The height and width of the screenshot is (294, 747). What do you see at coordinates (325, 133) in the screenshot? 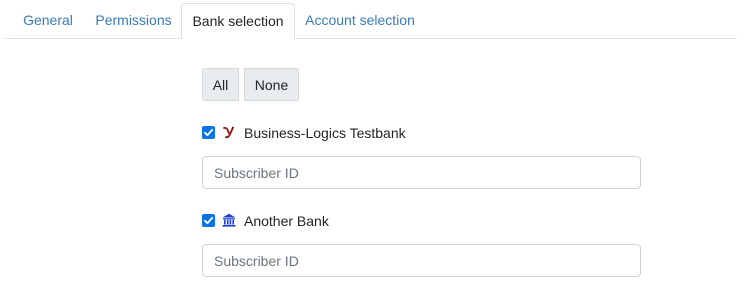
I see `bank-name: Business-Logics Testbank` at bounding box center [325, 133].